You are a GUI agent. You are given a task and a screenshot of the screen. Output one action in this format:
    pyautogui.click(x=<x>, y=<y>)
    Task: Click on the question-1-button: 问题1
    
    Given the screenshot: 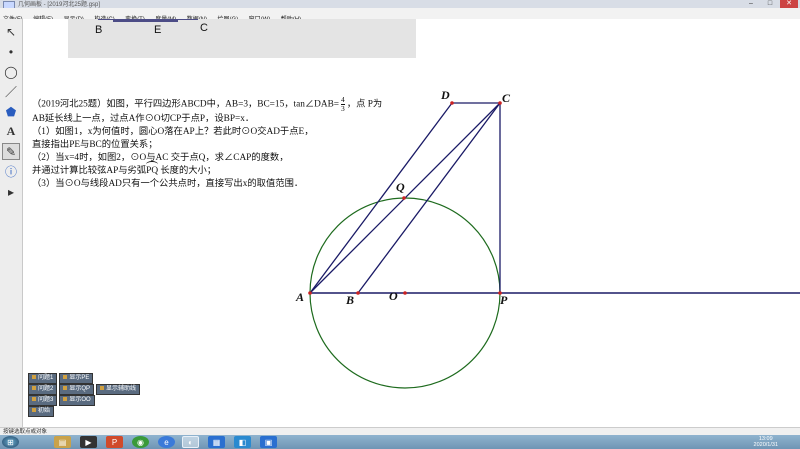 What is the action you would take?
    pyautogui.click(x=43, y=378)
    